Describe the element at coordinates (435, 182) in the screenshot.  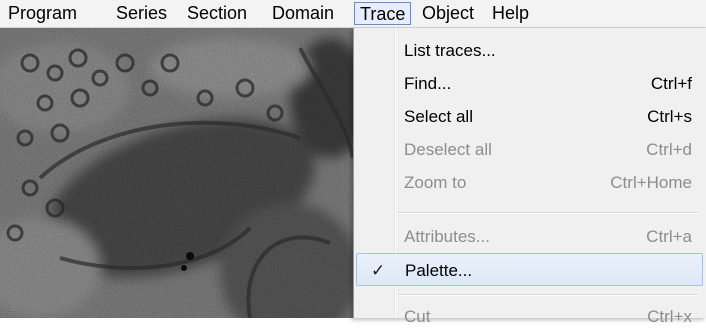
I see `menu-item-label: Zoom to` at that location.